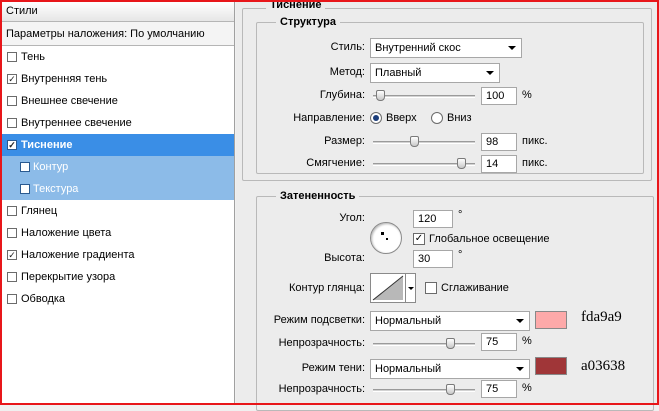 This screenshot has width=659, height=411. What do you see at coordinates (499, 389) in the screenshot?
I see `shadow-opacity-input: 75` at bounding box center [499, 389].